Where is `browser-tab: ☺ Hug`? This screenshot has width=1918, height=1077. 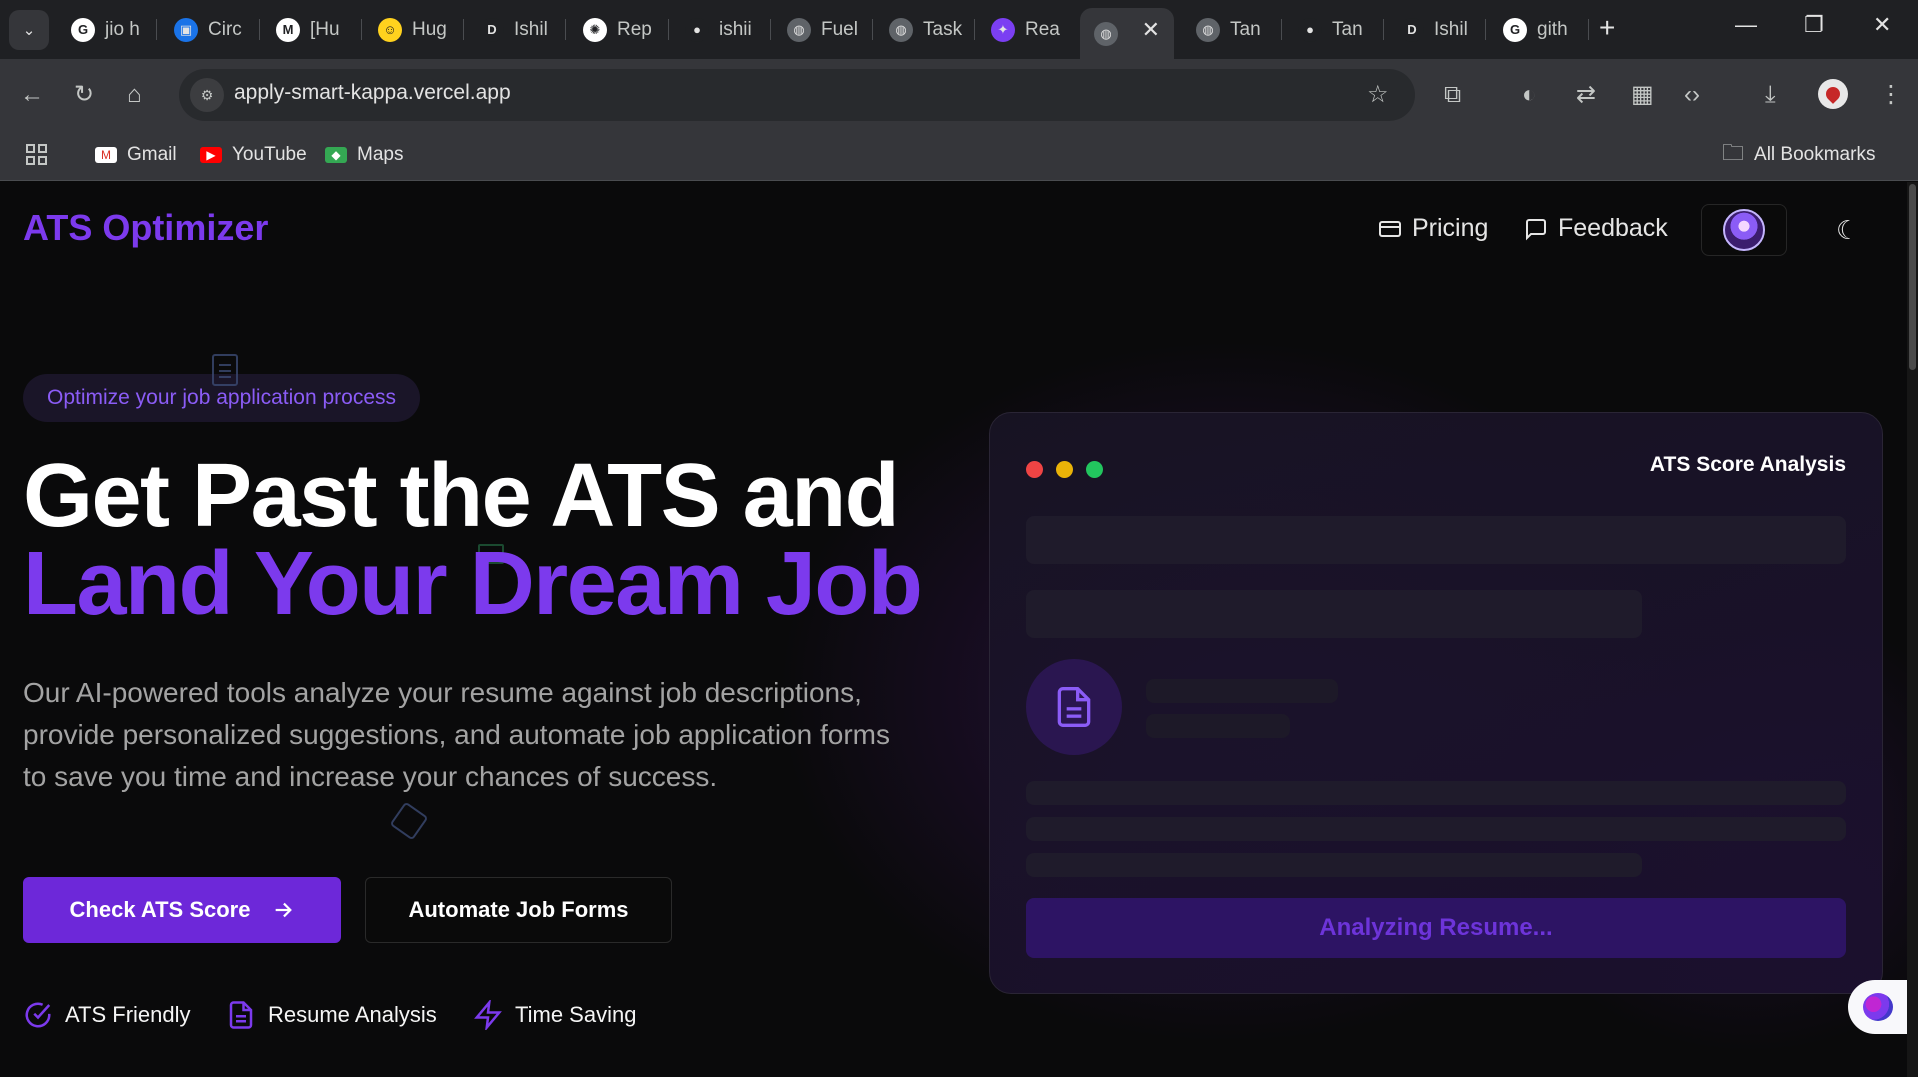 browser-tab: ☺ Hug is located at coordinates (414, 29).